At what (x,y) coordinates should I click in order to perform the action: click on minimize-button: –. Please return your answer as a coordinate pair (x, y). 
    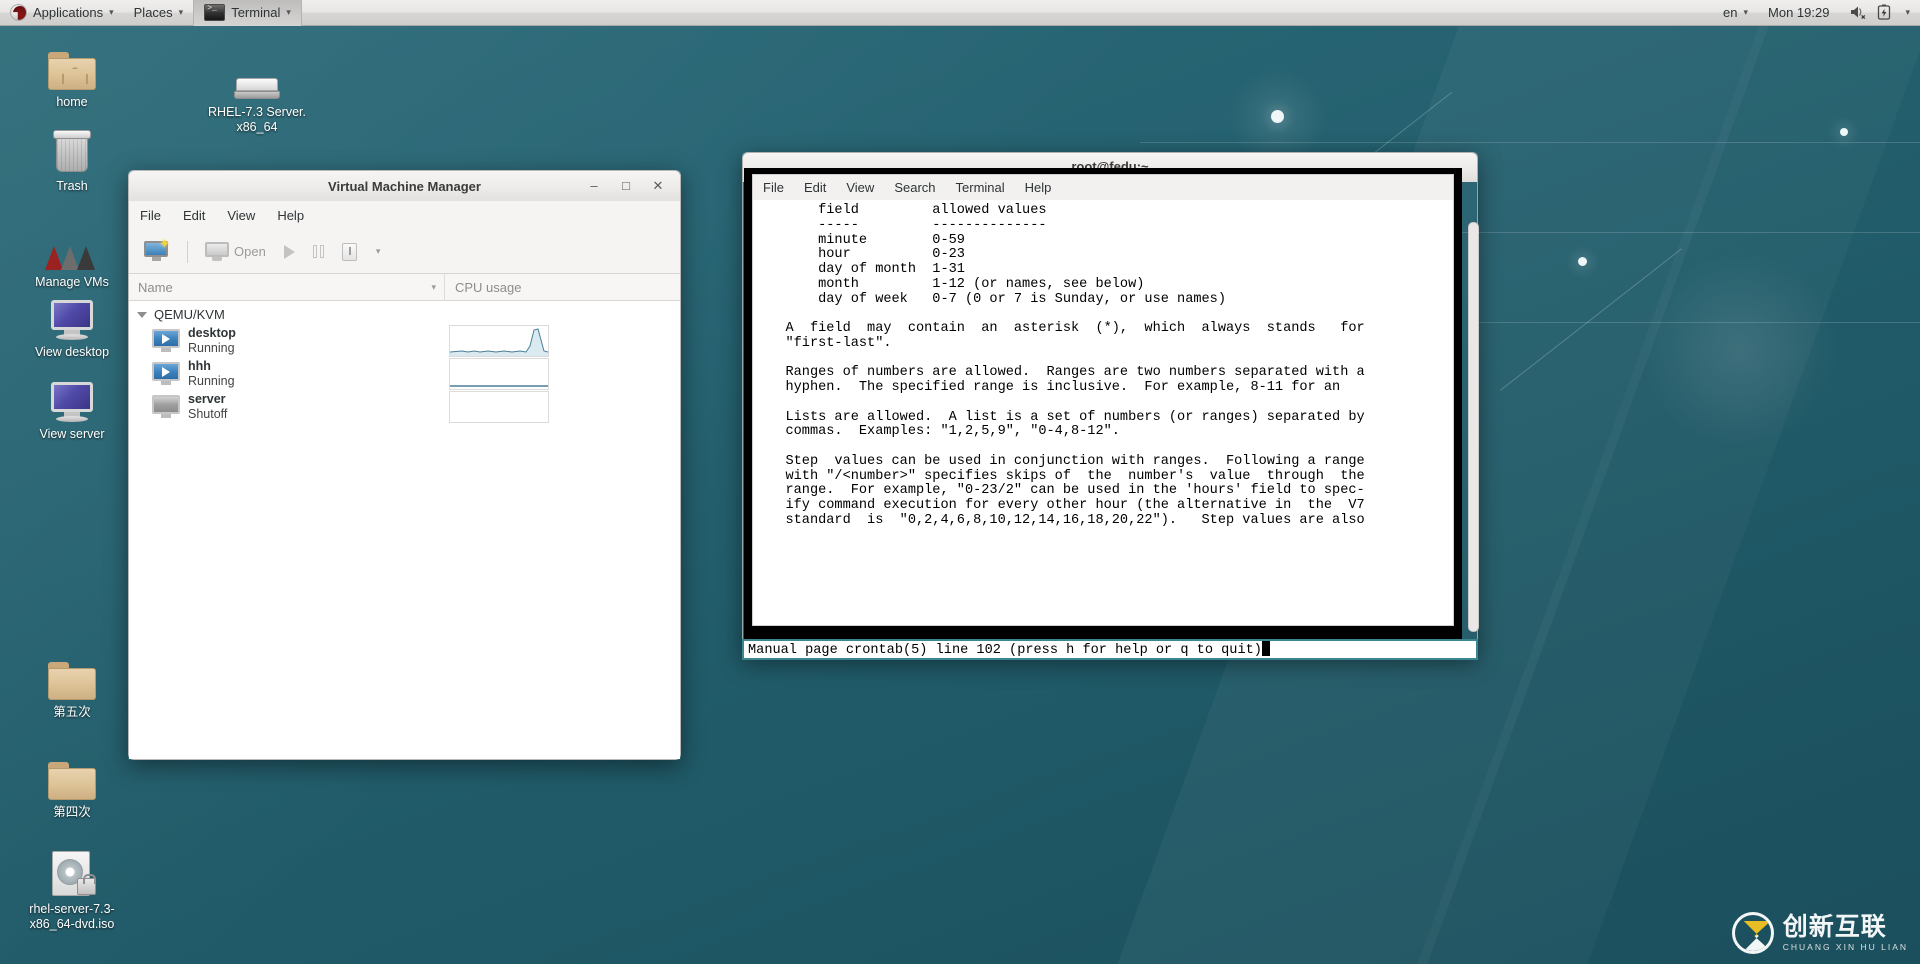
    Looking at the image, I should click on (594, 186).